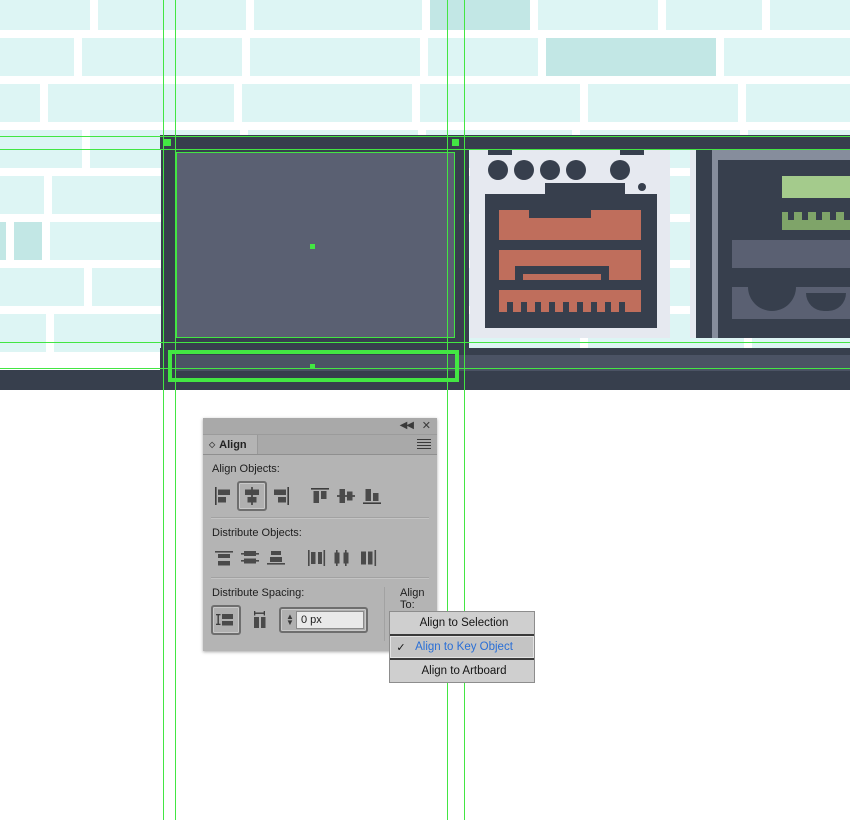 The image size is (850, 820). What do you see at coordinates (412, 599) in the screenshot?
I see `align-to-label: Align To:` at bounding box center [412, 599].